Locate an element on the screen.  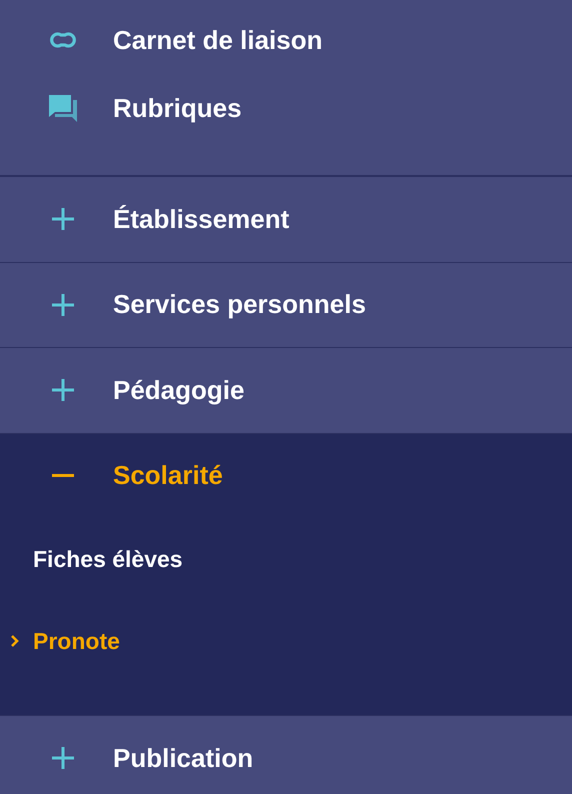
section-header: Pédagogie is located at coordinates (286, 390).